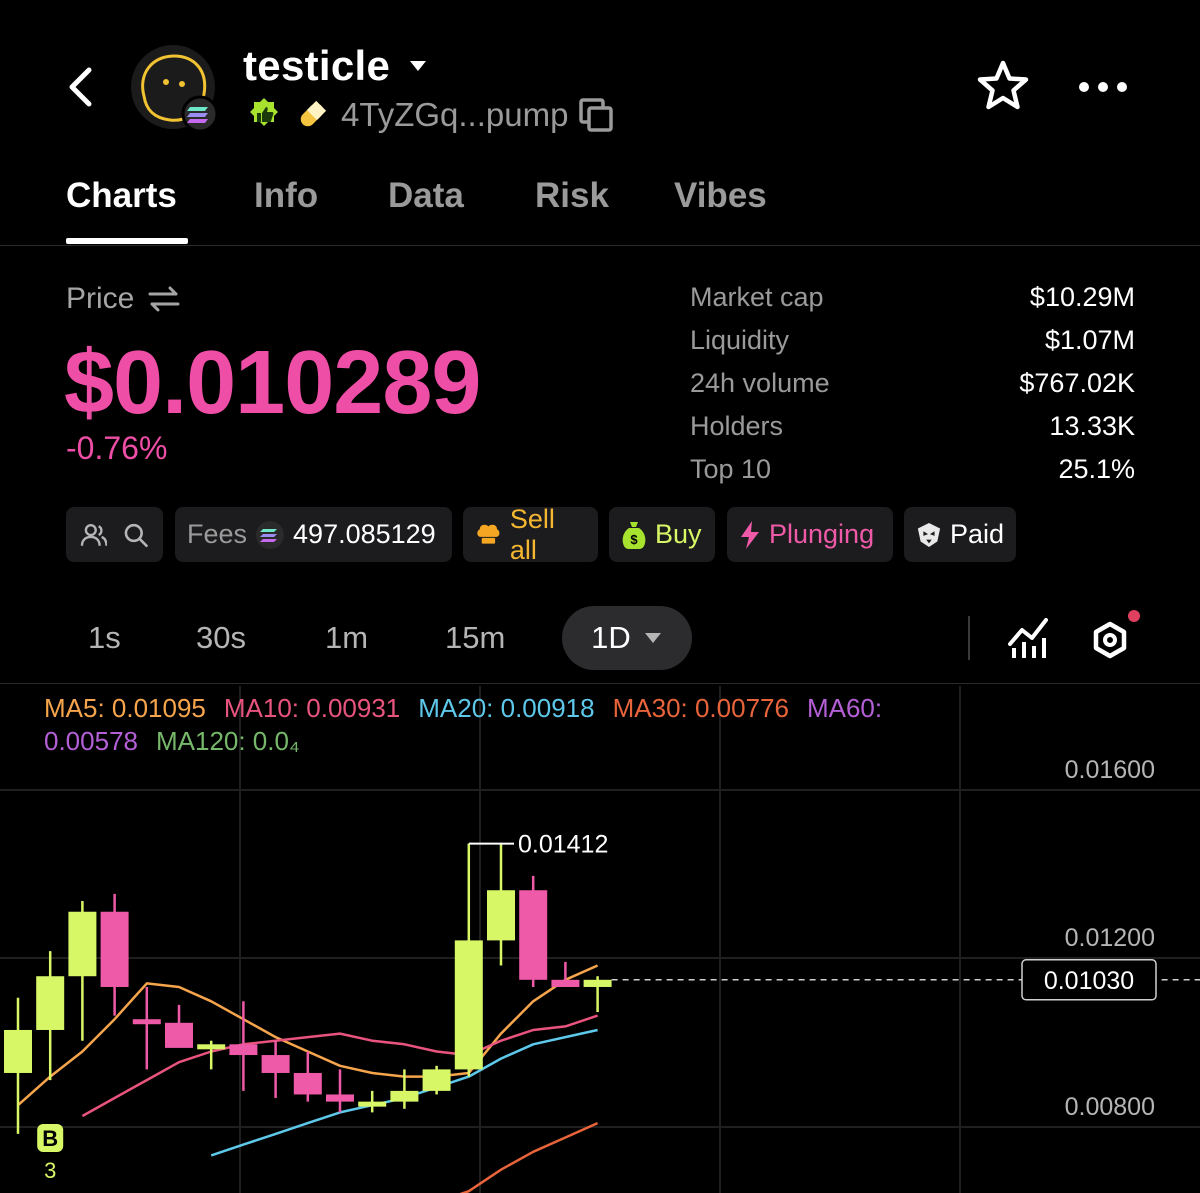 The width and height of the screenshot is (1200, 1193). I want to click on y-tick-label: 0.00800, so click(1110, 1107).